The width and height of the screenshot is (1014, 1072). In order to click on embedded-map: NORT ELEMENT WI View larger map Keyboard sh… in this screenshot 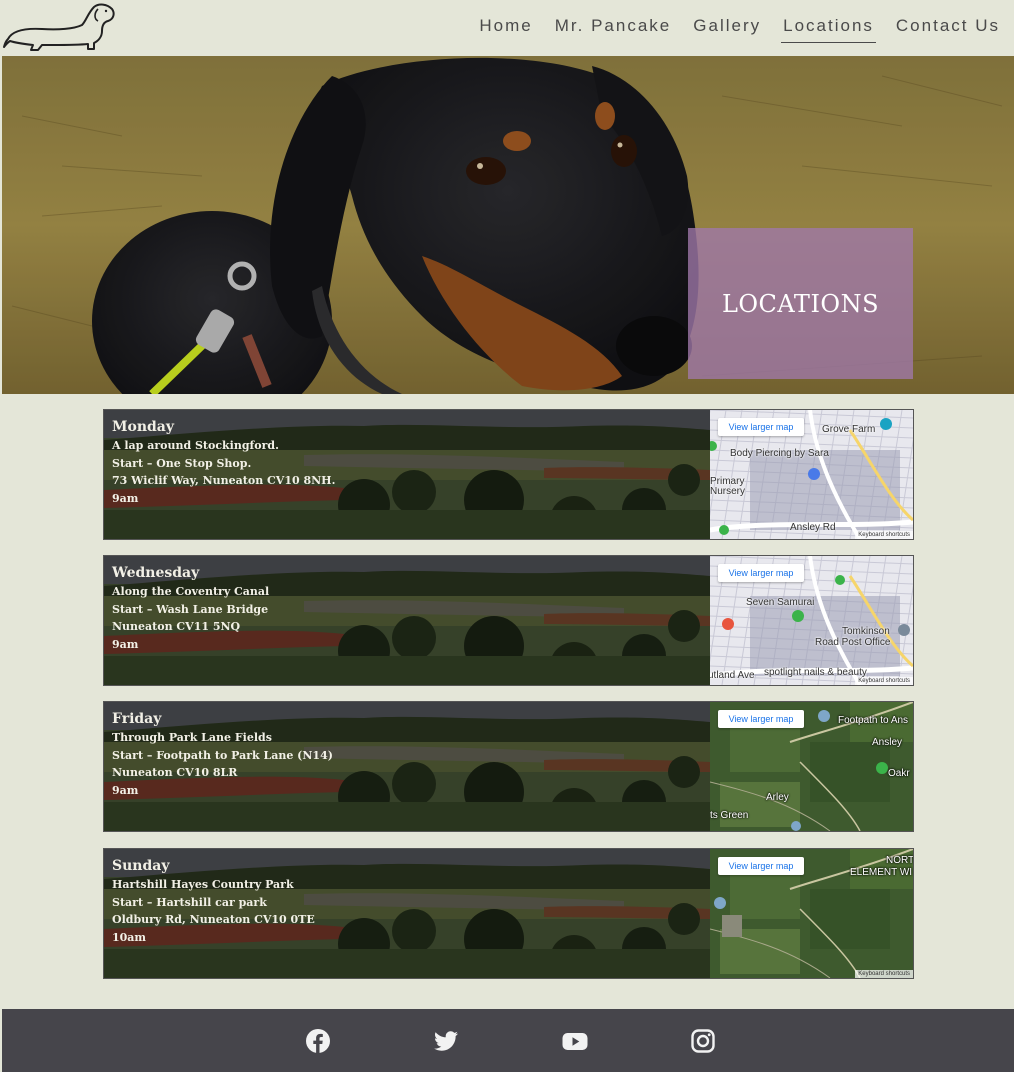, I will do `click(811, 913)`.